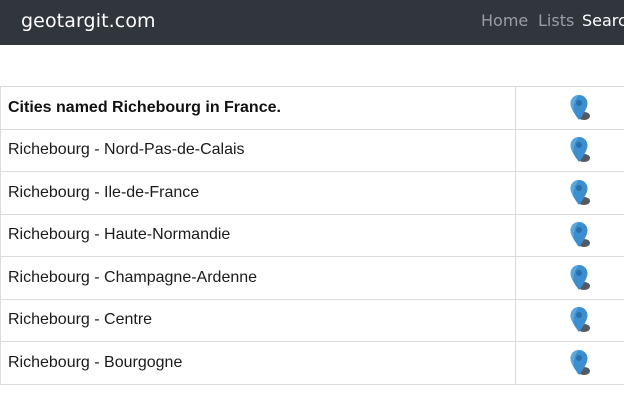  Describe the element at coordinates (258, 150) in the screenshot. I see `city-name-cell: Richebourg - Nord-Pas-de-Calais` at that location.